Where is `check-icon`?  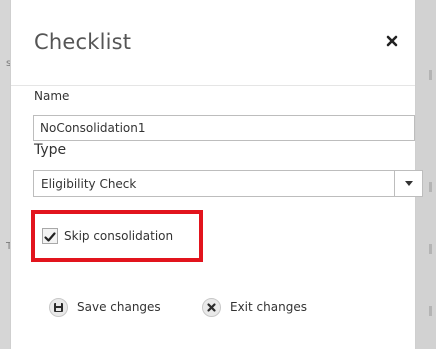 check-icon is located at coordinates (50, 237).